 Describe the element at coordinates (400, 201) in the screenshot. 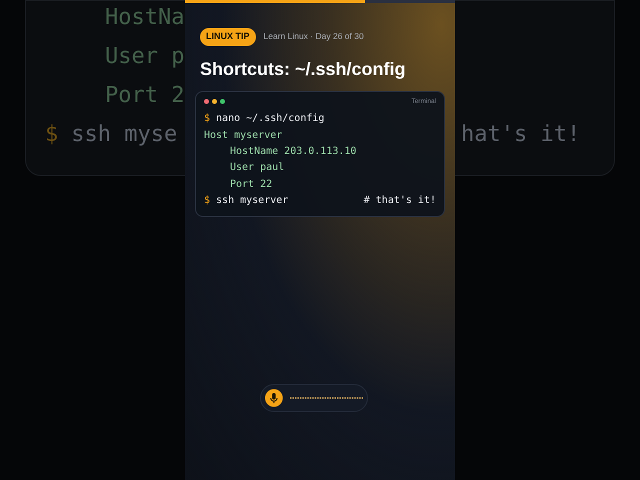

I see `comment-text: # that's it!` at that location.